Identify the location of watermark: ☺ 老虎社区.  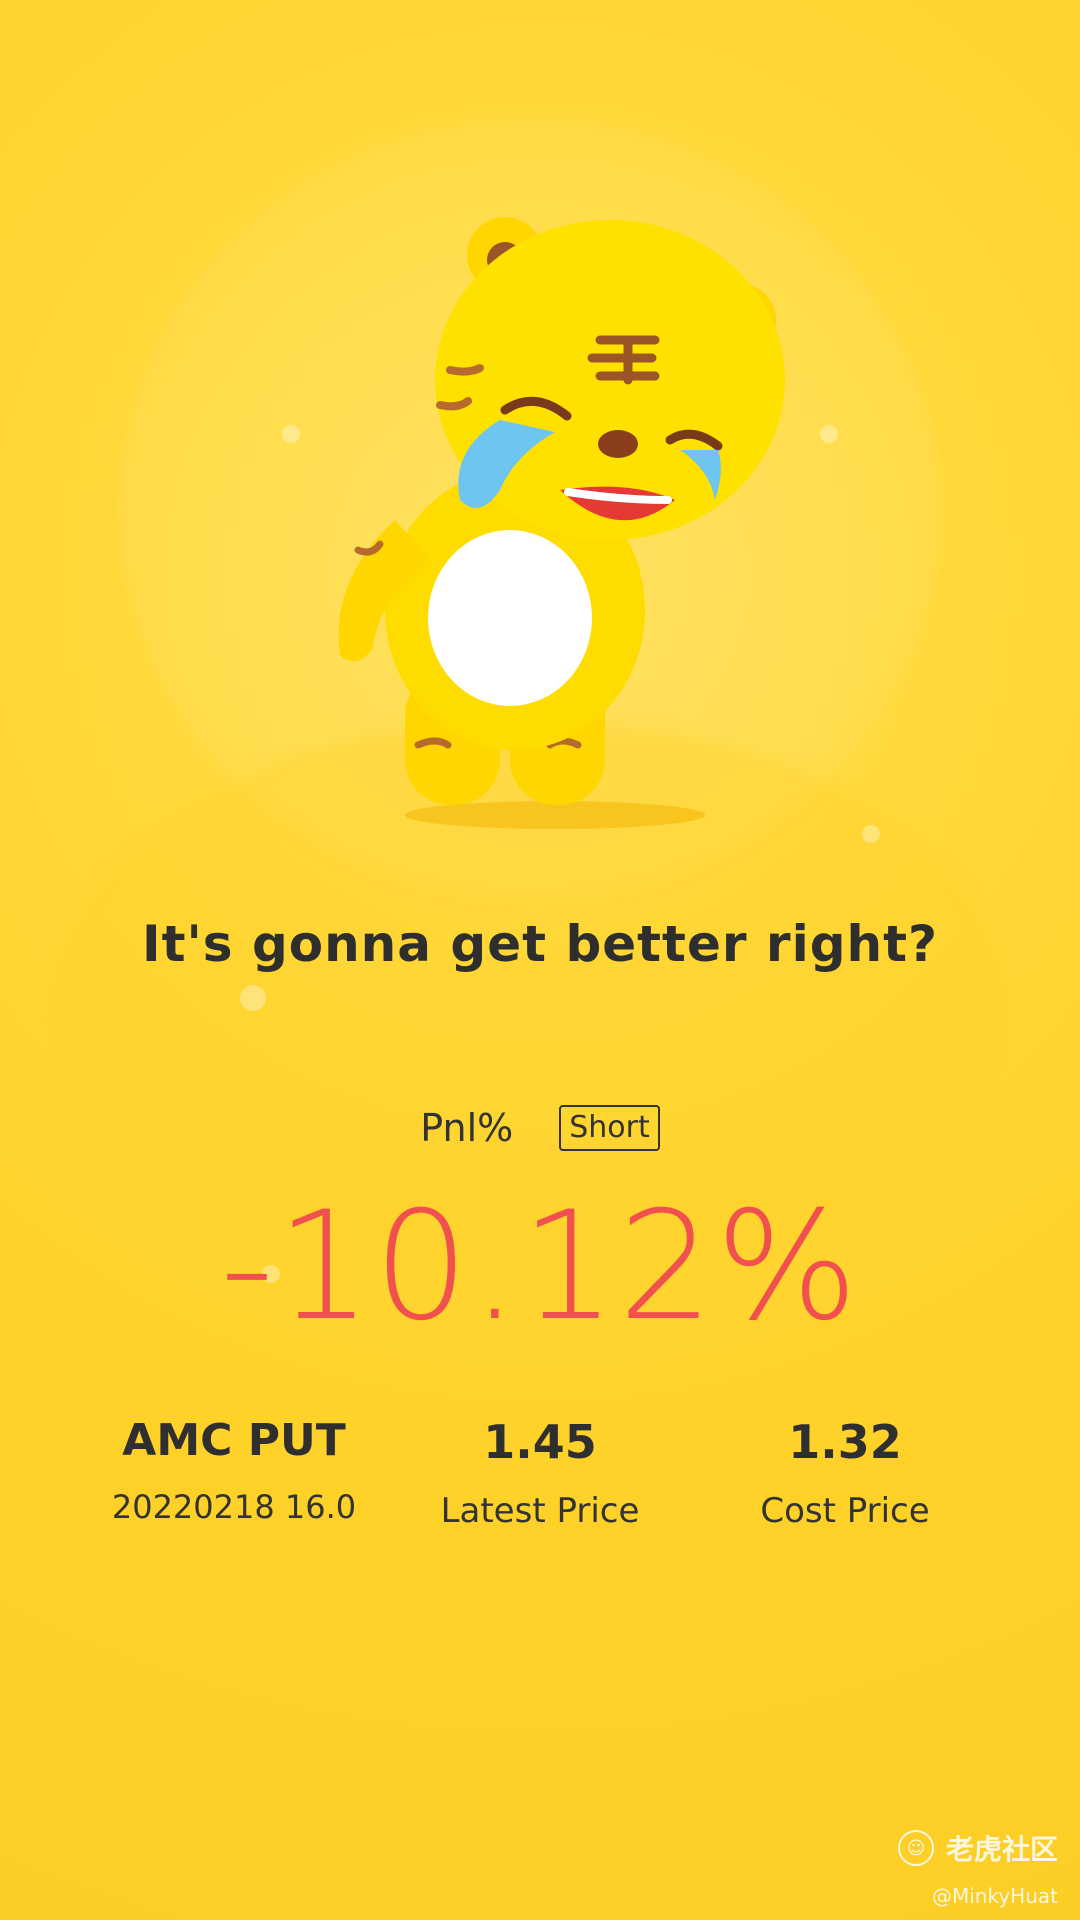
(977, 1848).